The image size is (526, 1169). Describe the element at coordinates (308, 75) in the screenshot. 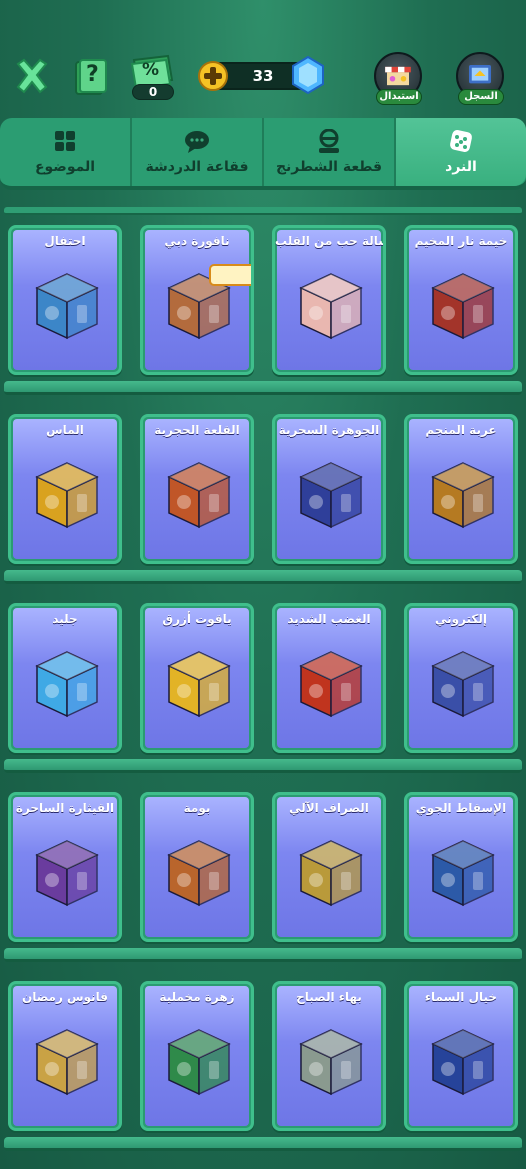

I see `gem-icon` at that location.